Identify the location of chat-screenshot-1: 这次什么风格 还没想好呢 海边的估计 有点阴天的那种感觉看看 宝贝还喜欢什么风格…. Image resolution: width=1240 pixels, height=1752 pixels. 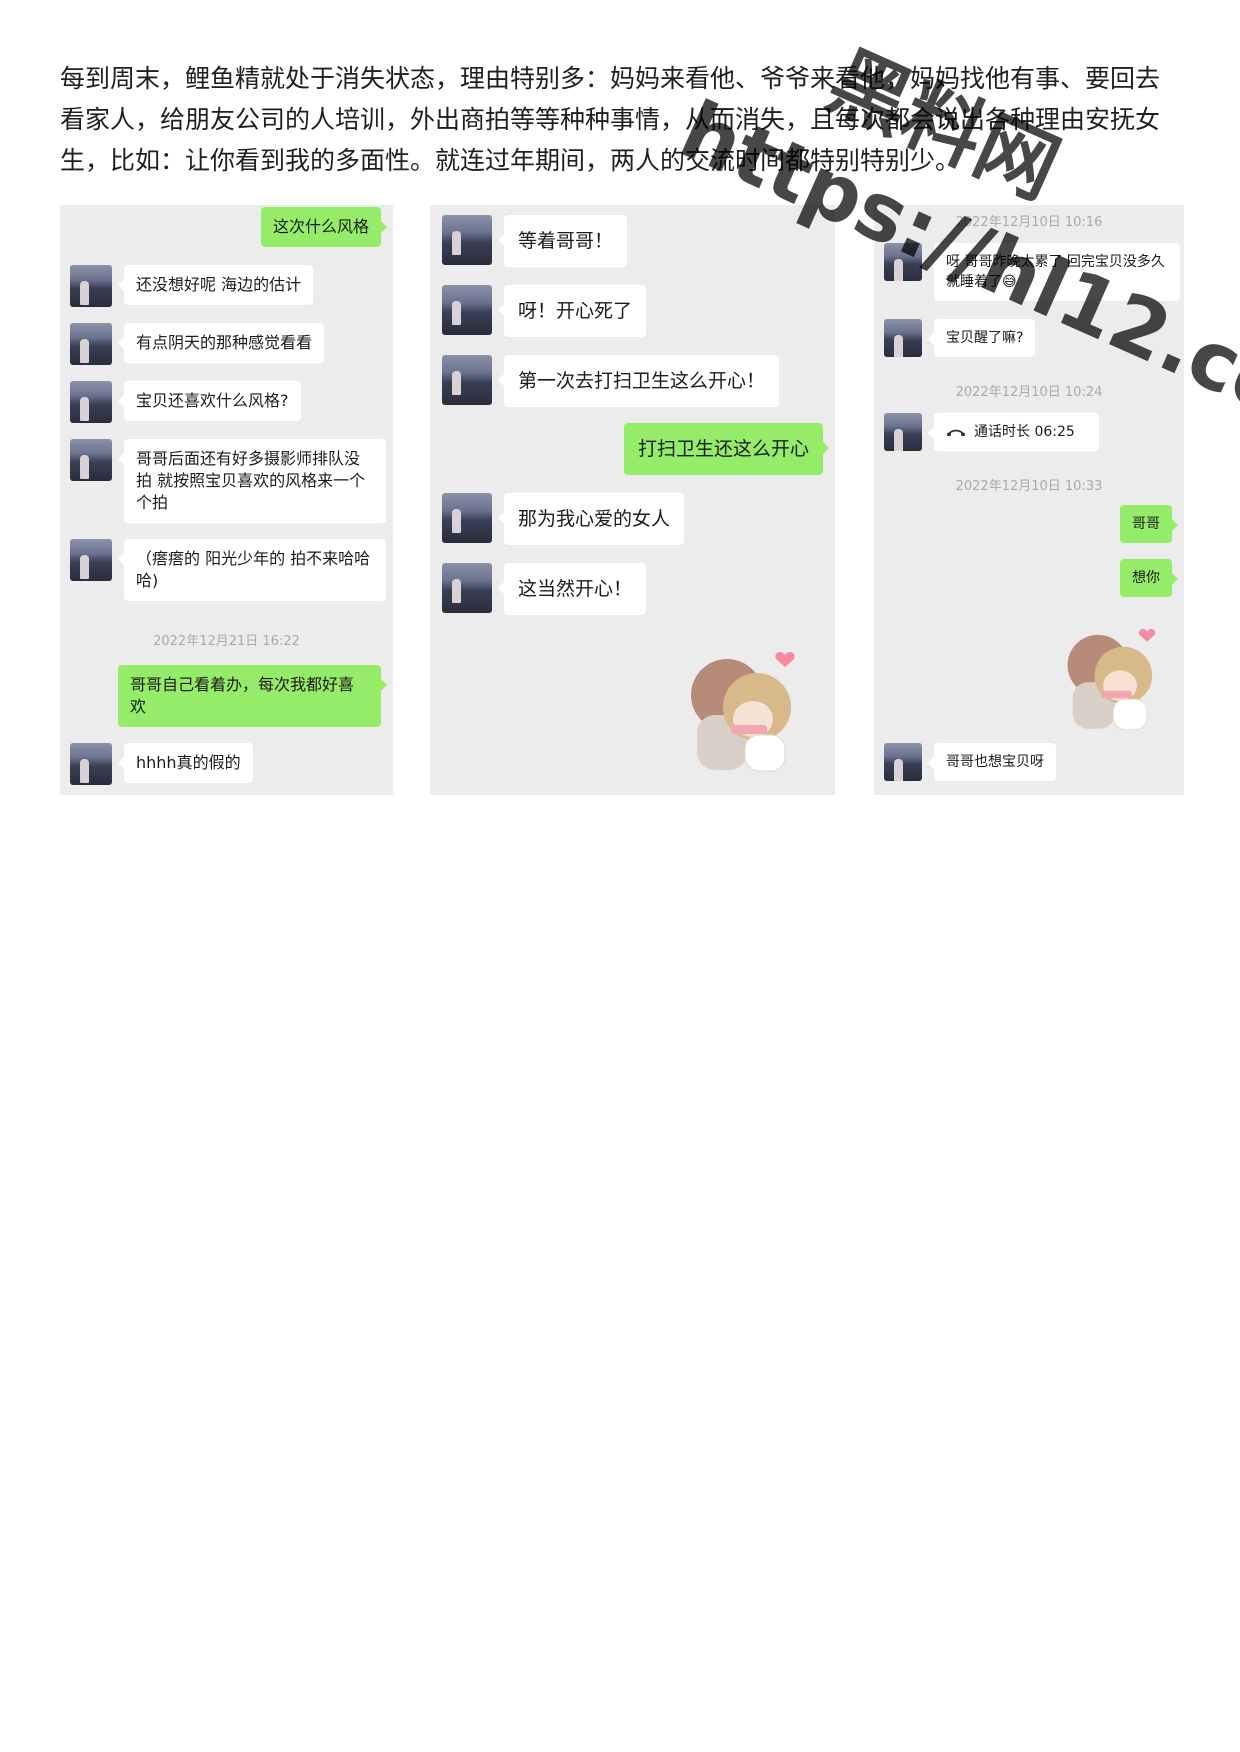
(226, 500).